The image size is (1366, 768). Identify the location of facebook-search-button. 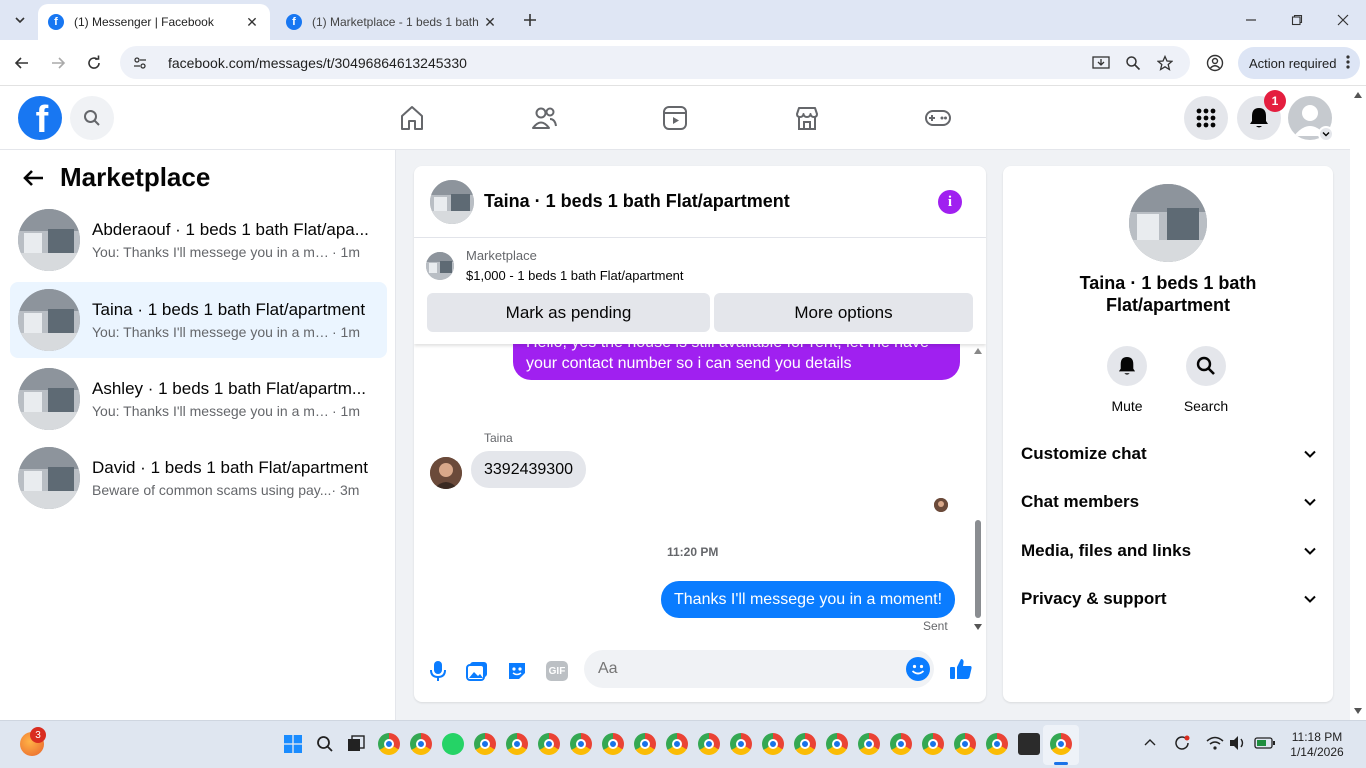
(92, 118).